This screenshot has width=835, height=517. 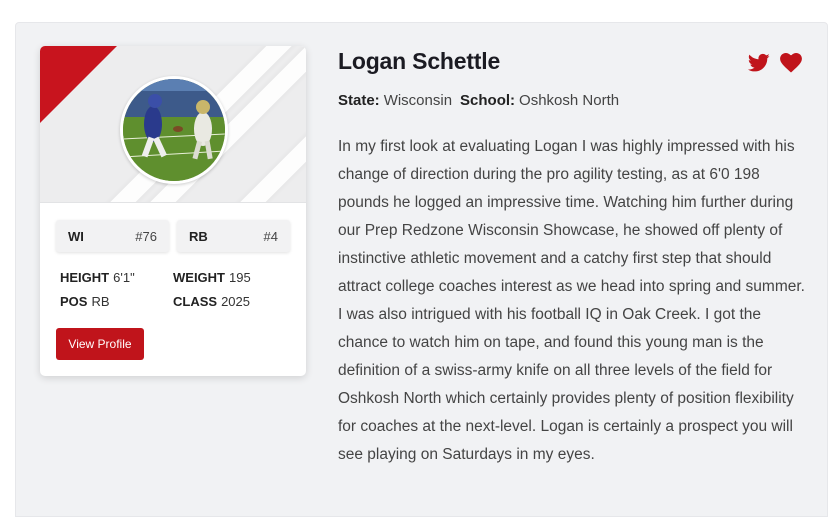 I want to click on stat-value: 195, so click(x=240, y=277).